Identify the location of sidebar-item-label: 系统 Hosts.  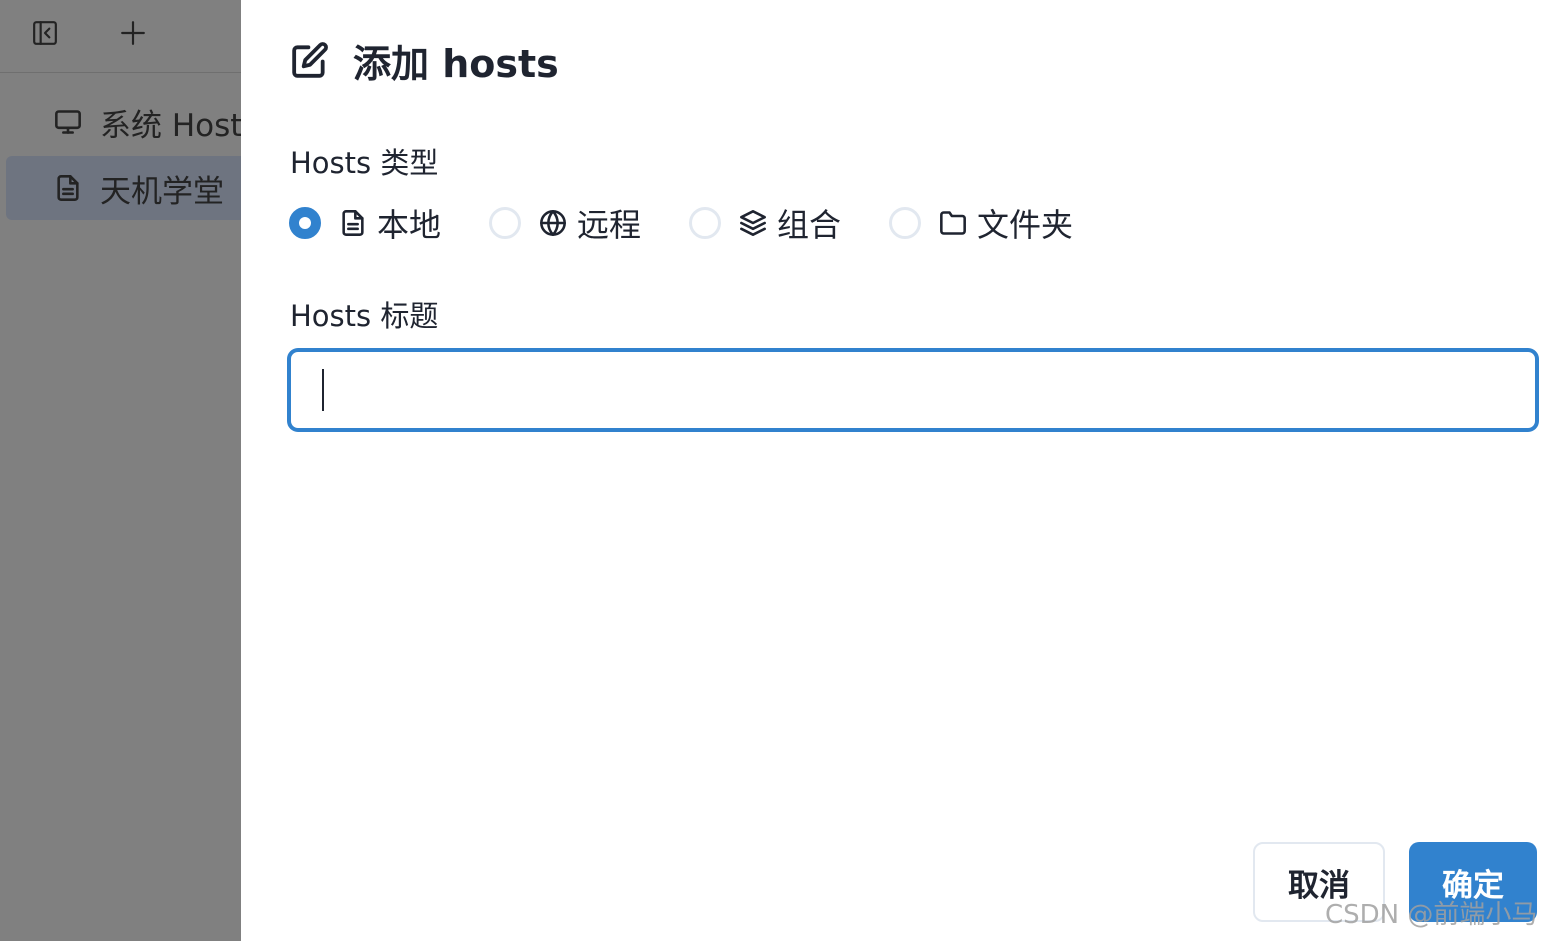
(170, 125).